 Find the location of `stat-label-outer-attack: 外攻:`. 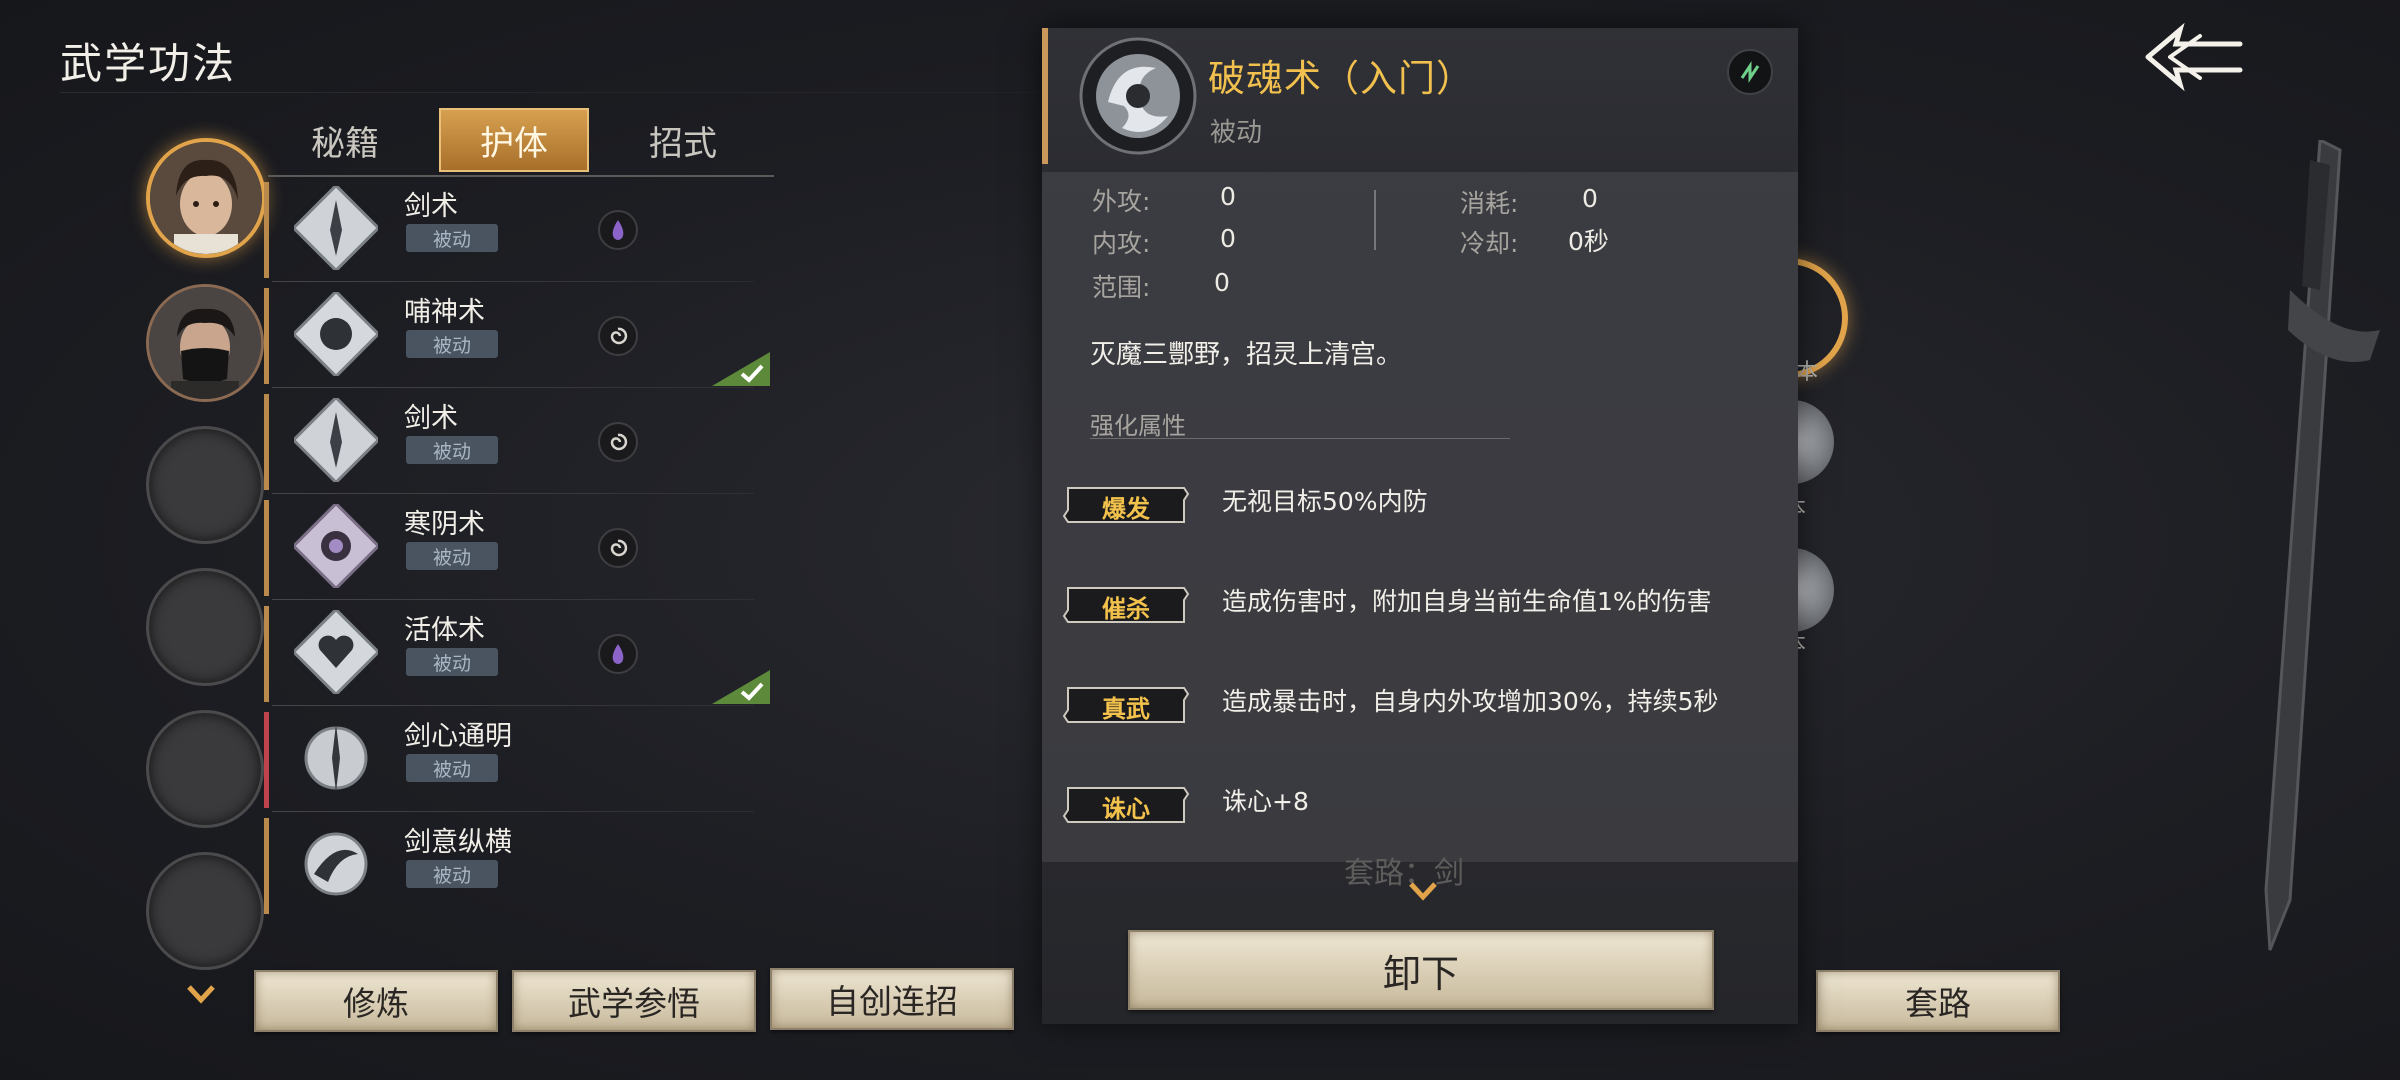

stat-label-outer-attack: 外攻: is located at coordinates (1121, 201).